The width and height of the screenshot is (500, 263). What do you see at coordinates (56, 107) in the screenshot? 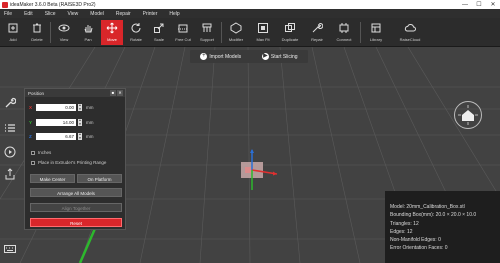
I see `x-position-input: 0.00` at bounding box center [56, 107].